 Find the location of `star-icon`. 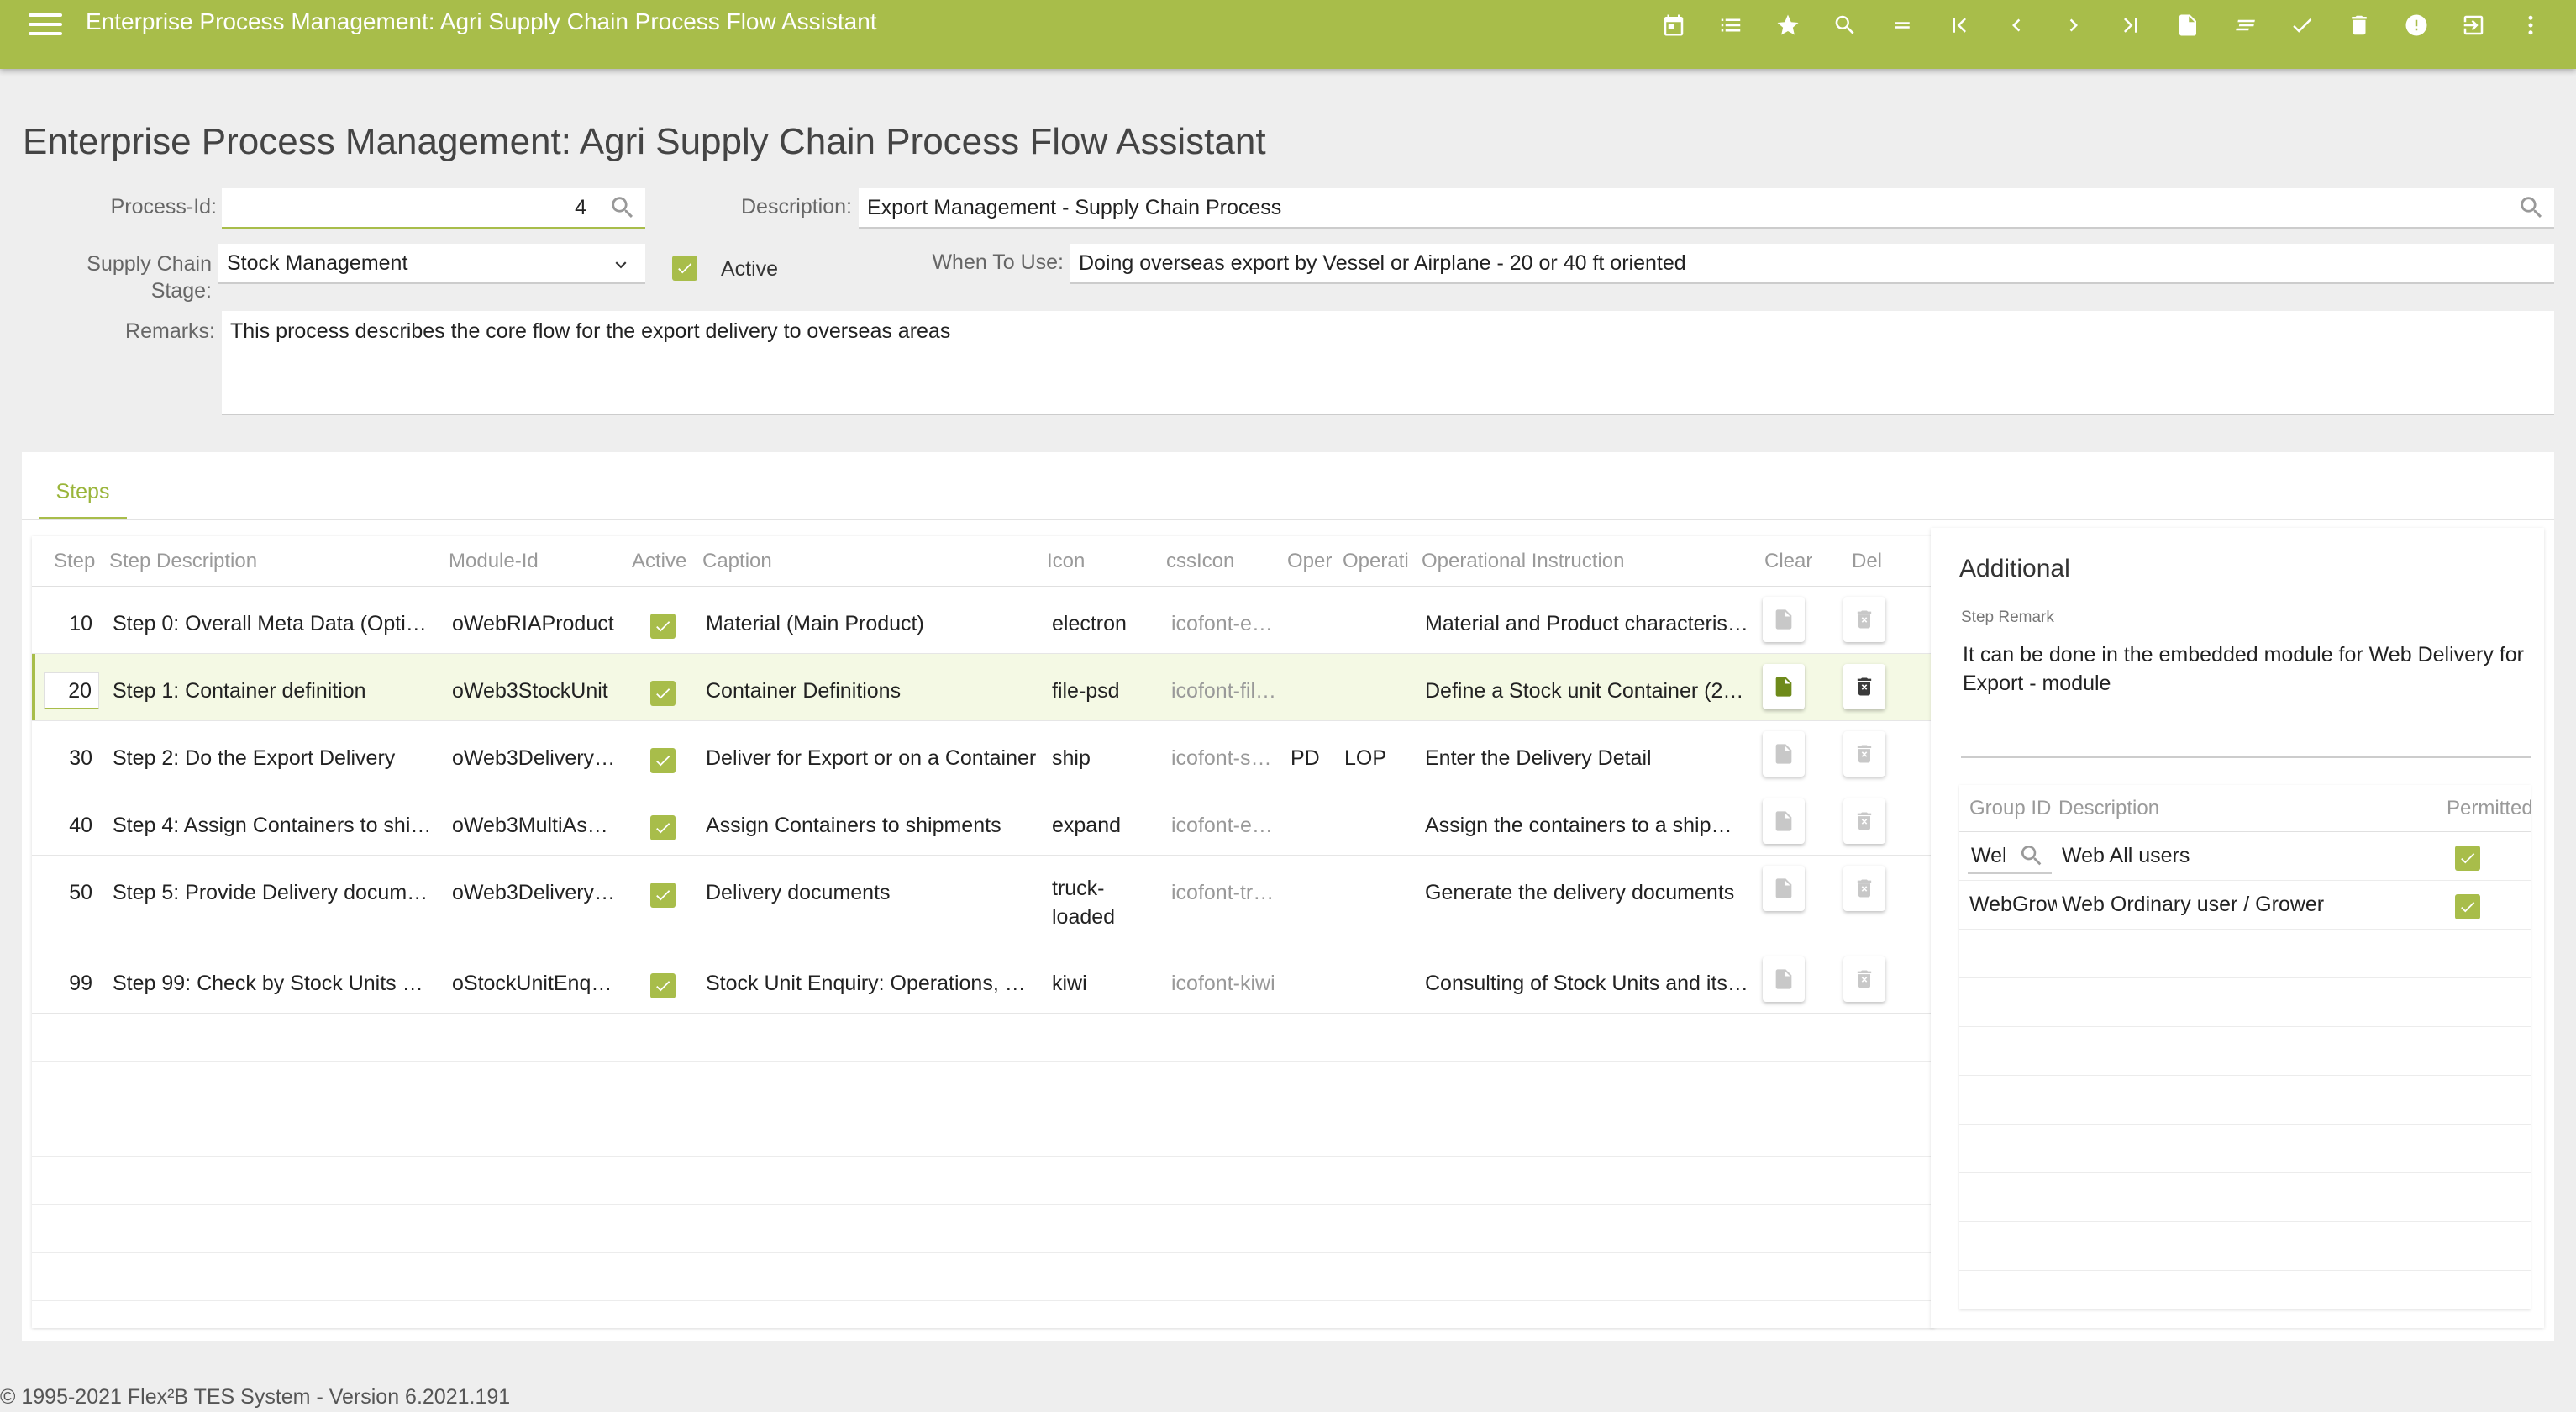

star-icon is located at coordinates (1787, 25).